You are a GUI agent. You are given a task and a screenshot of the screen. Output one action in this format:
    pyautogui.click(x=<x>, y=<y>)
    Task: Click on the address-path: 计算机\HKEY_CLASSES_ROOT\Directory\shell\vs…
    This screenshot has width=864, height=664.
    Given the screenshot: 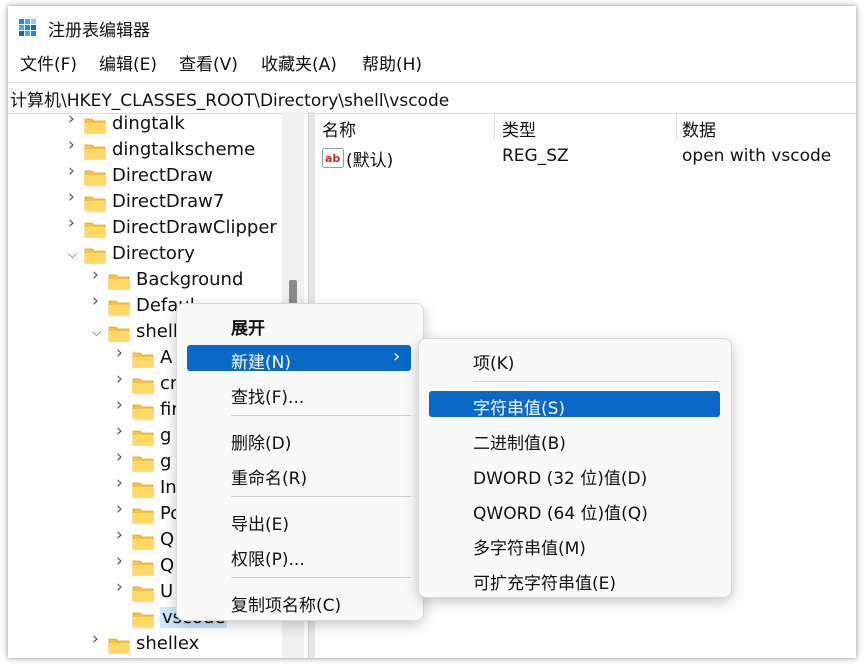 What is the action you would take?
    pyautogui.click(x=229, y=98)
    